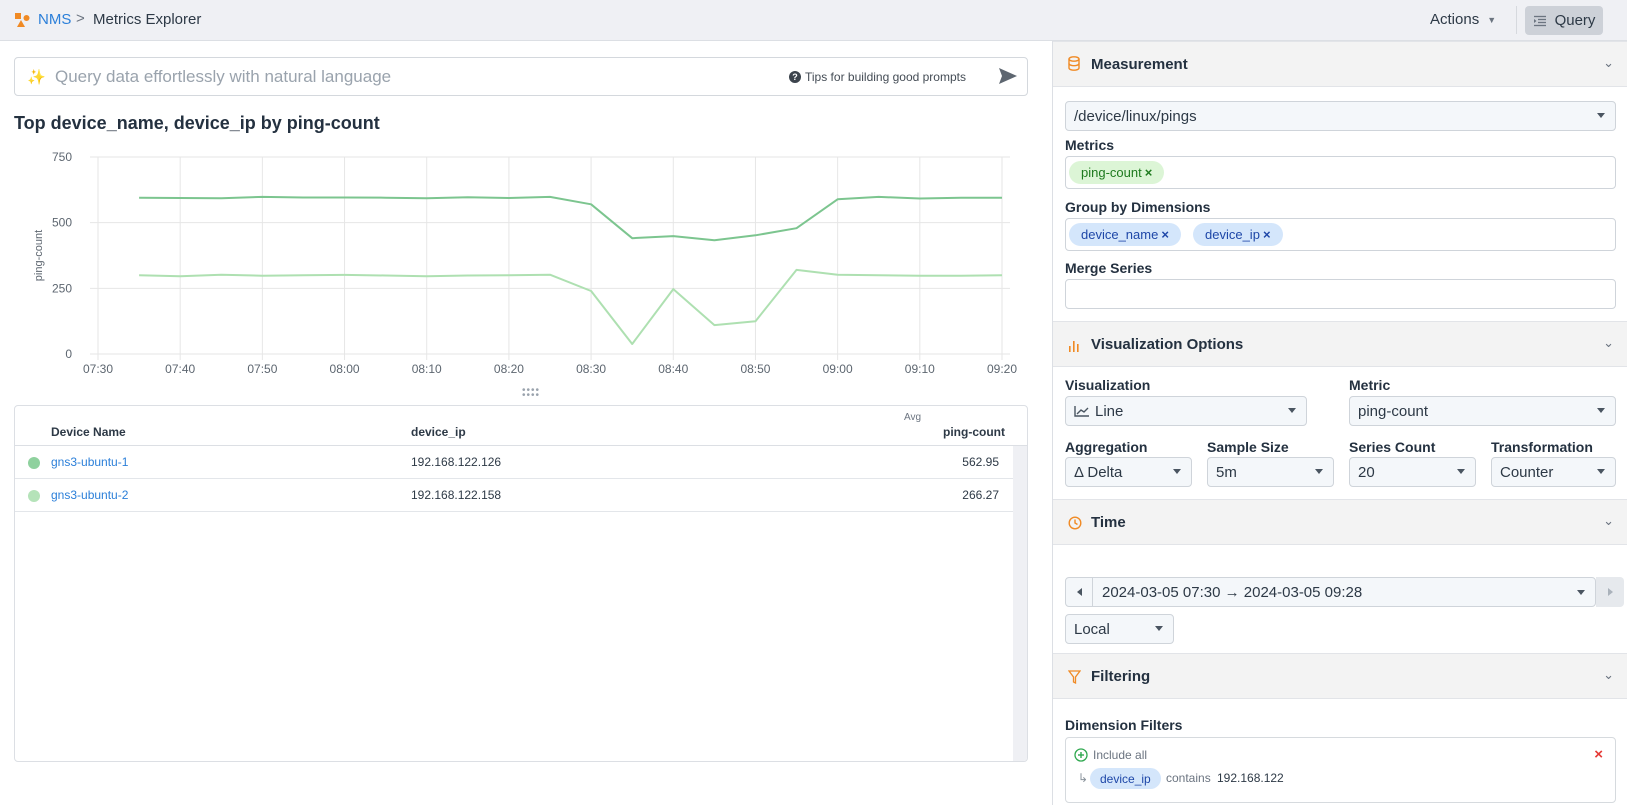  What do you see at coordinates (1340, 116) in the screenshot?
I see `measurement-select: /device/linux/pings` at bounding box center [1340, 116].